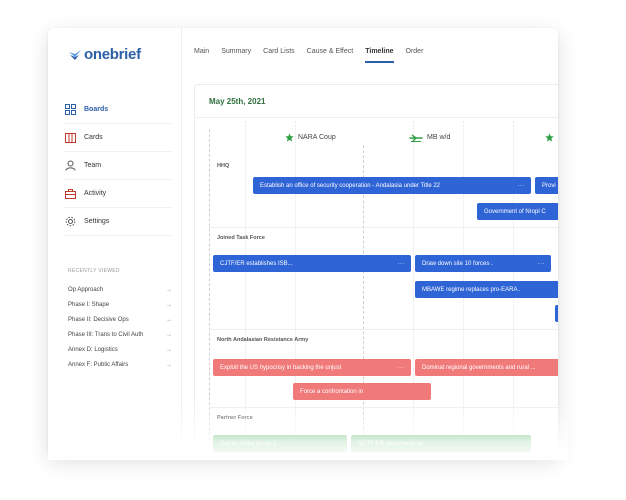 The width and height of the screenshot is (626, 500). I want to click on sidebar-nav: Boards Cards Team Activity Settings, so click(118, 166).